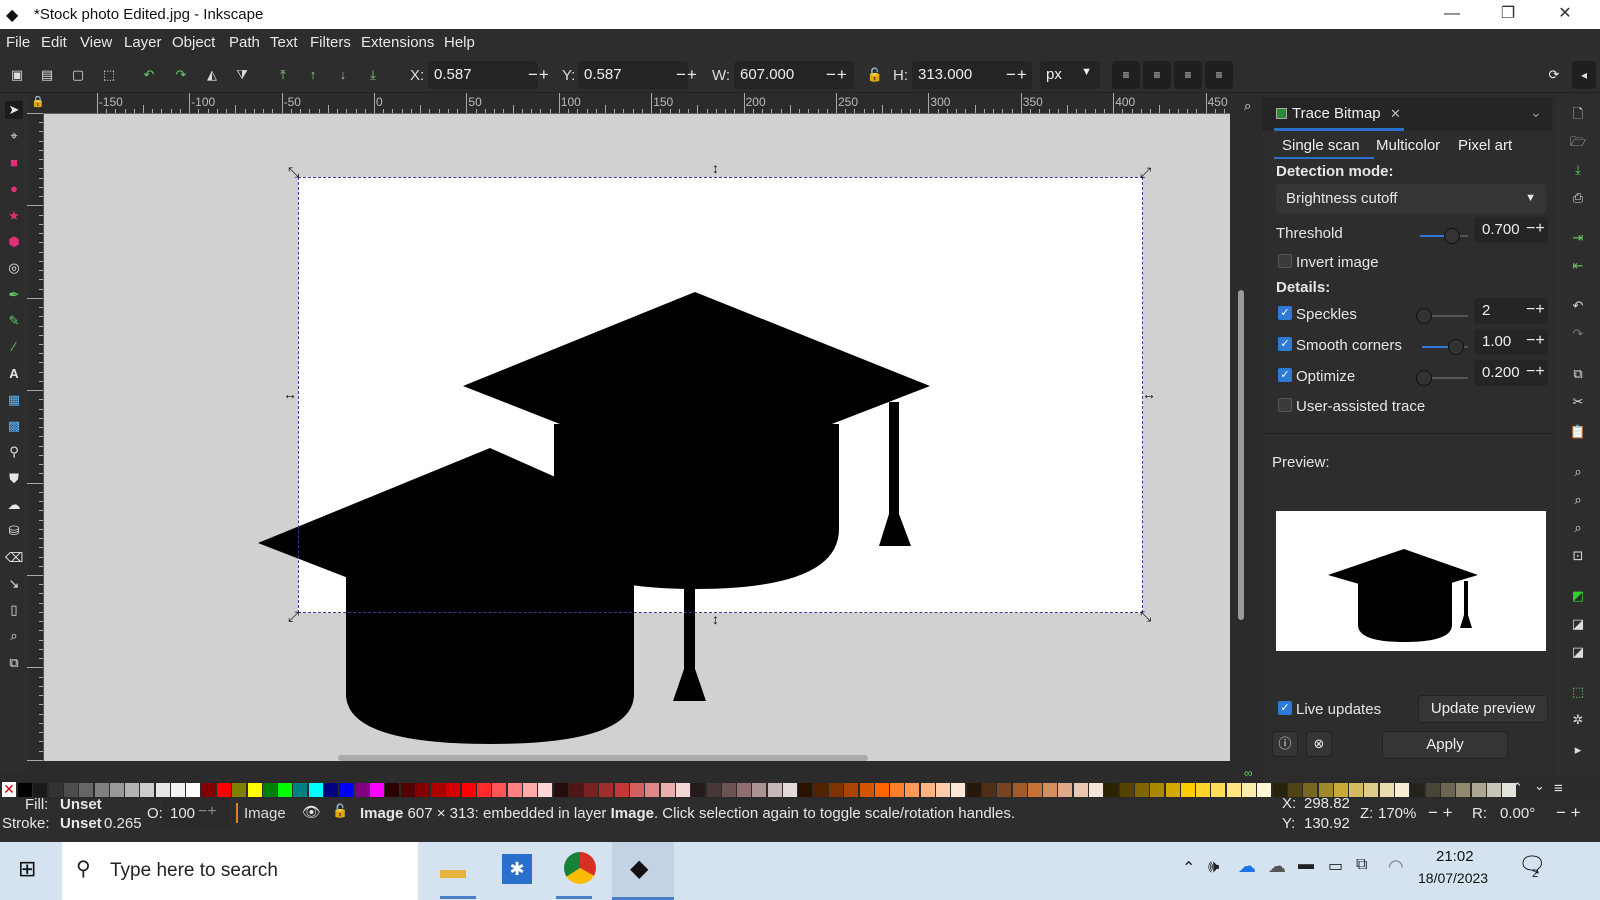  I want to click on unit-select: px ▼, so click(1070, 75).